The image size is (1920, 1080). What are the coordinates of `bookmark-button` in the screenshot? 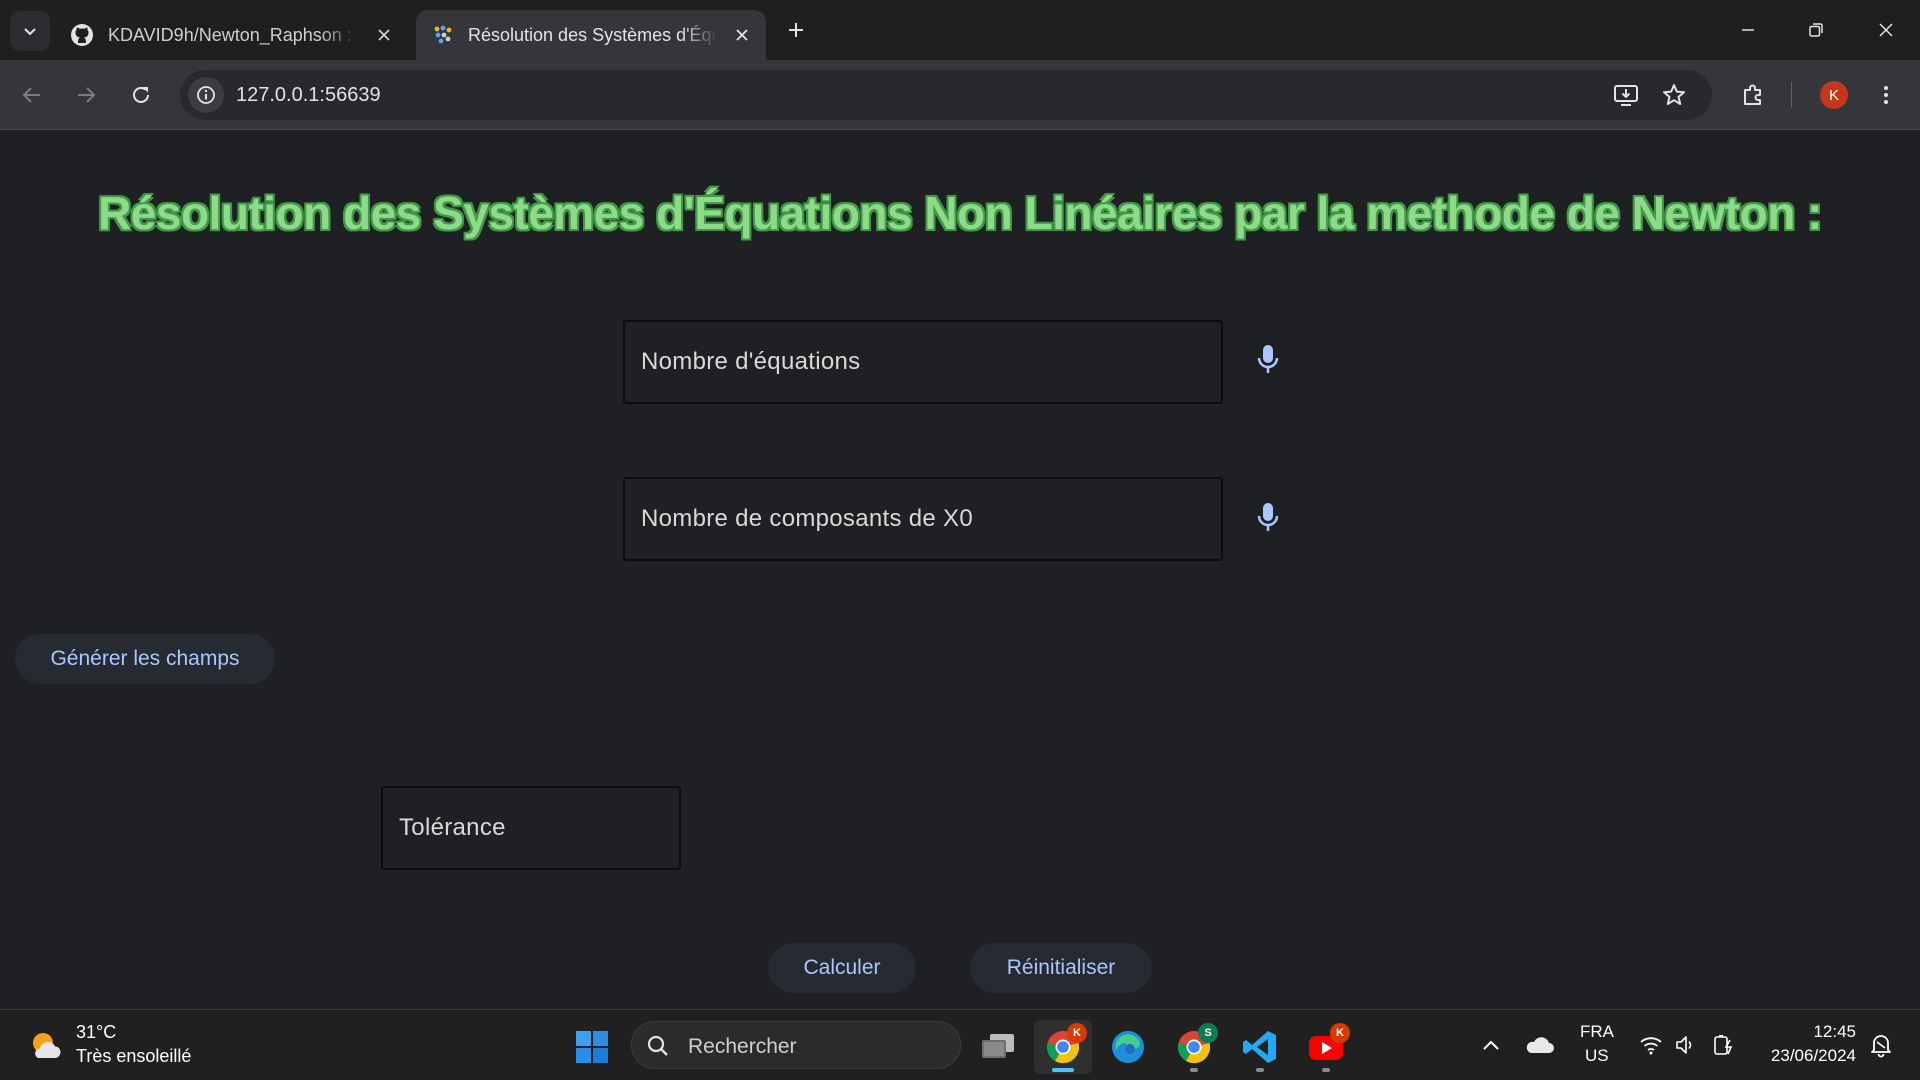 It's located at (1674, 95).